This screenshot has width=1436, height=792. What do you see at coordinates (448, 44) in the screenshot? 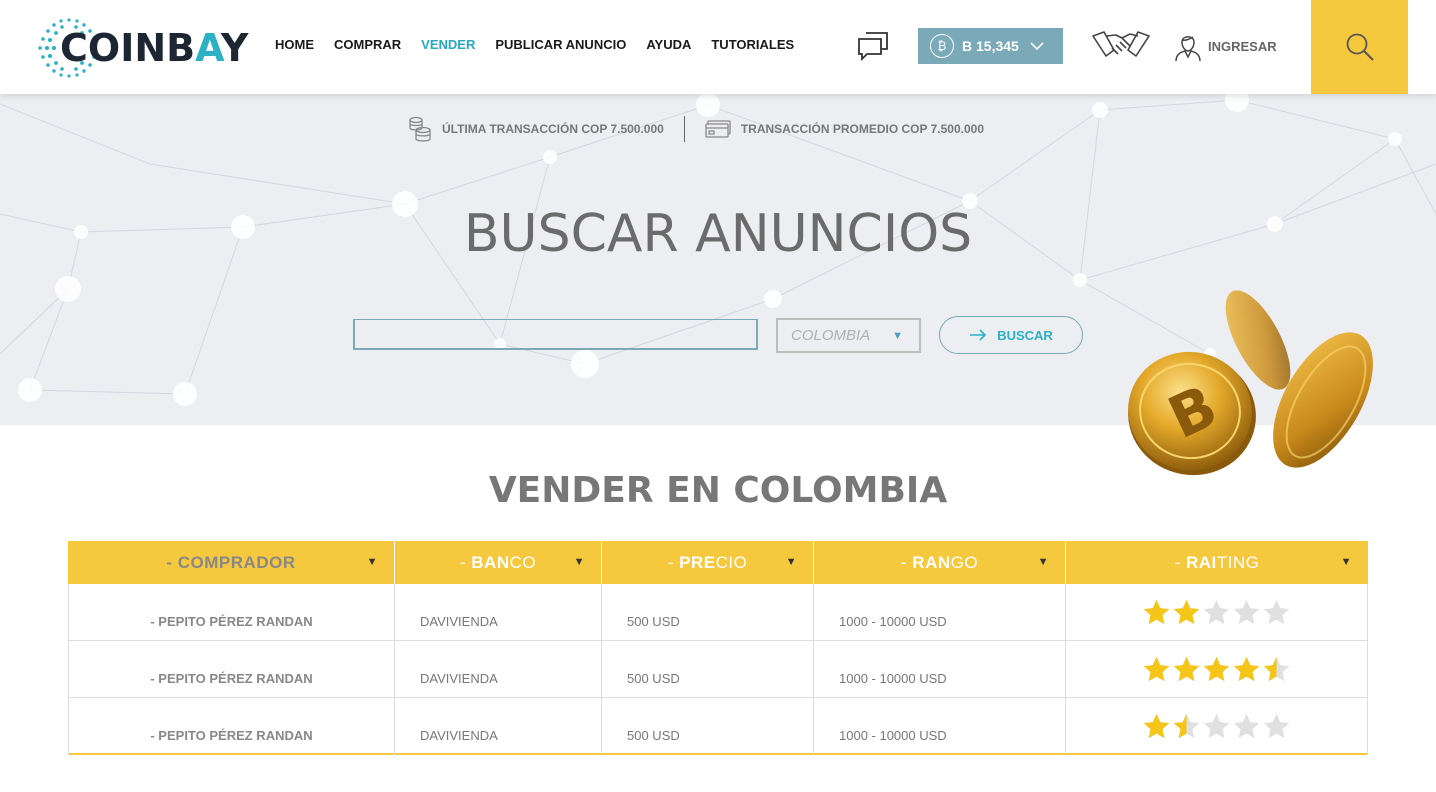
I see `nav-vender: VENDER` at bounding box center [448, 44].